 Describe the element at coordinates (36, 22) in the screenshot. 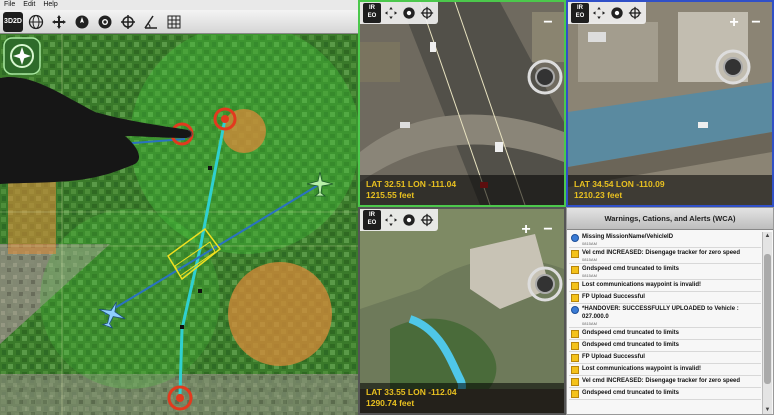

I see `globe-icon` at that location.